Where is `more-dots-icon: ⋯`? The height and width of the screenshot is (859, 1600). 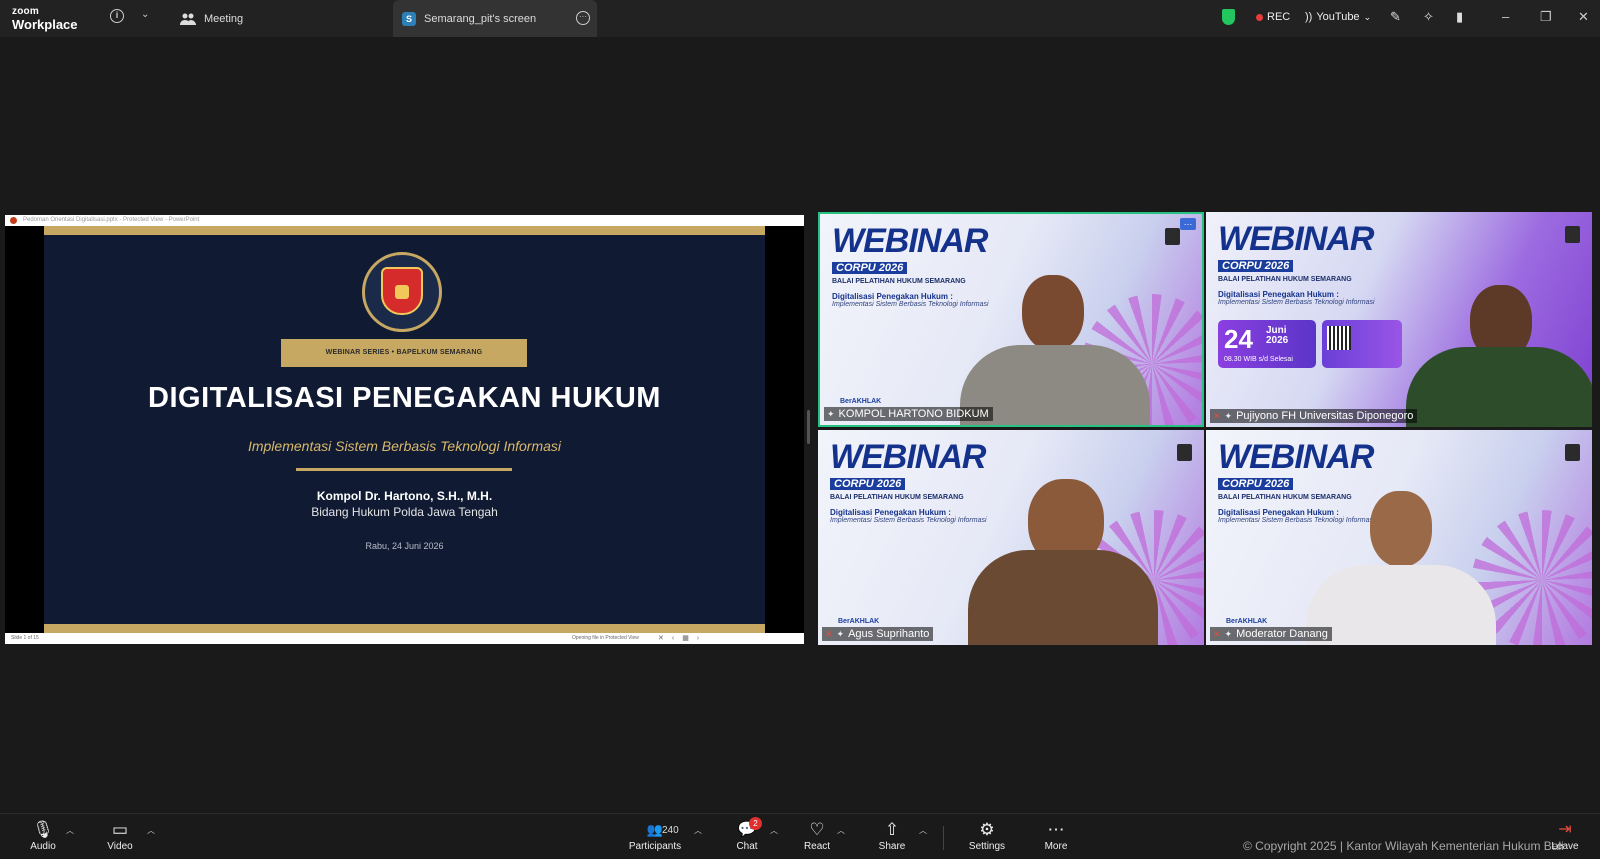 more-dots-icon: ⋯ is located at coordinates (1056, 829).